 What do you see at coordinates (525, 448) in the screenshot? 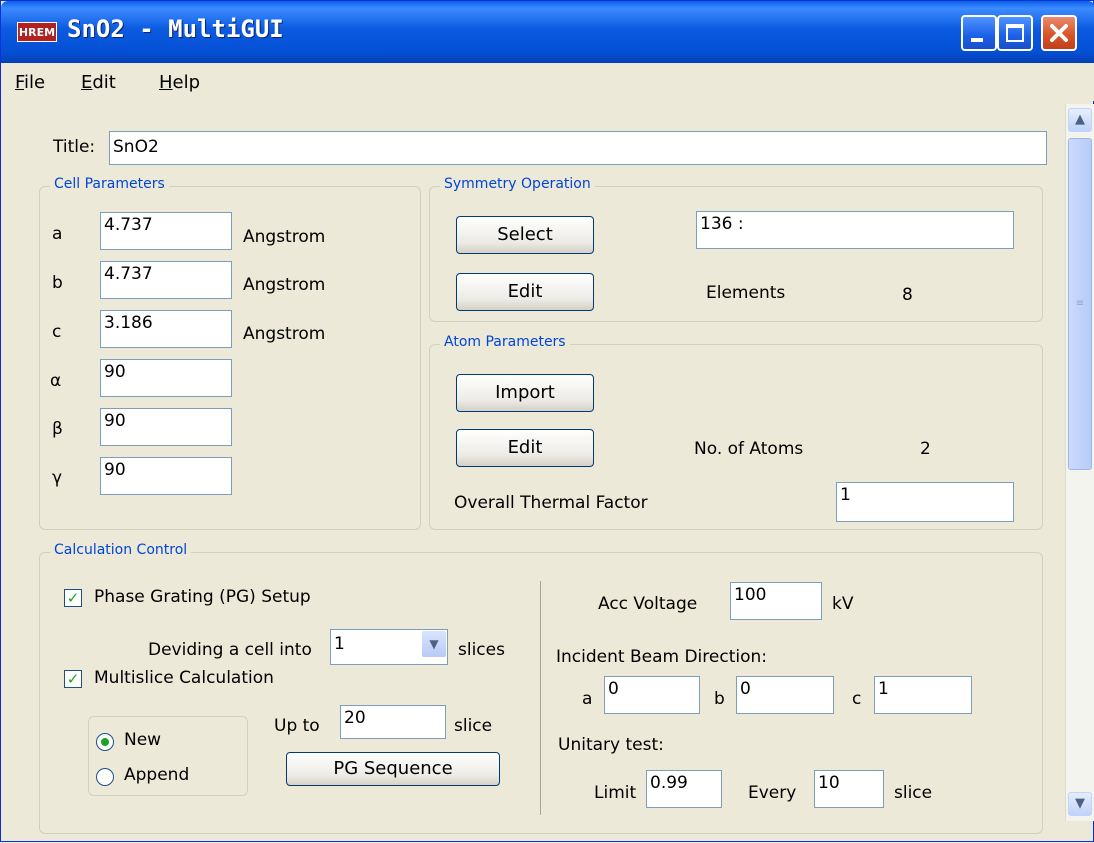
I see `atom-edit-button: Edit` at bounding box center [525, 448].